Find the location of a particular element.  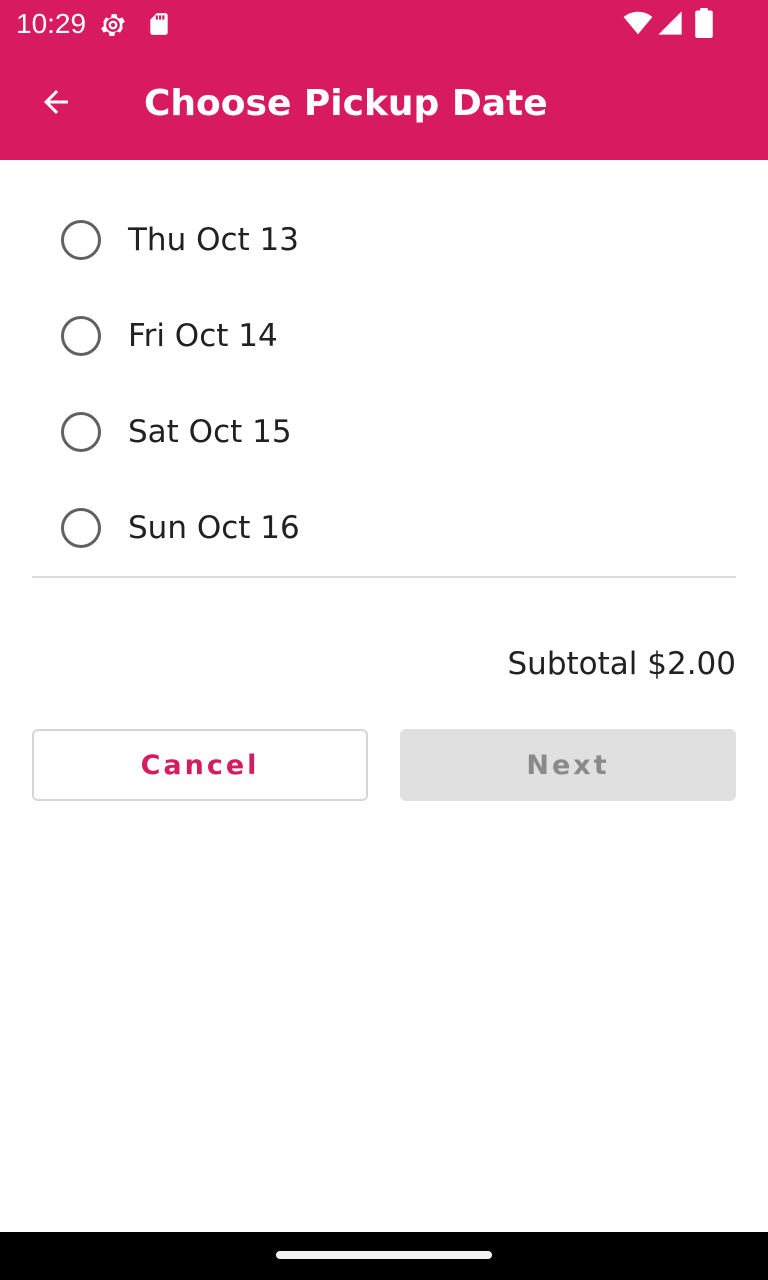

date-option-label: Sun Oct 16 is located at coordinates (214, 528).